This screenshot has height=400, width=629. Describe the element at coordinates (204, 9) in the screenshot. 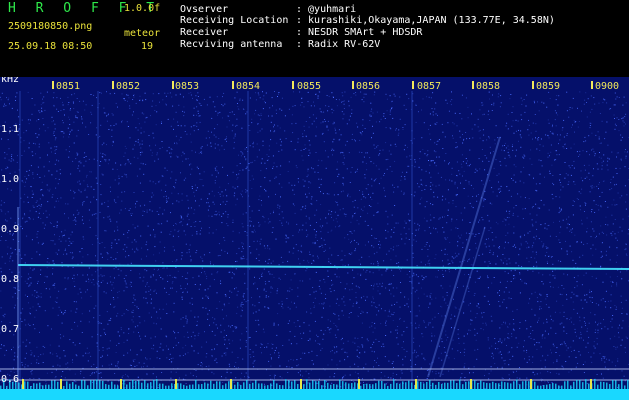

I see `info-key-observer: Ovserver` at that location.